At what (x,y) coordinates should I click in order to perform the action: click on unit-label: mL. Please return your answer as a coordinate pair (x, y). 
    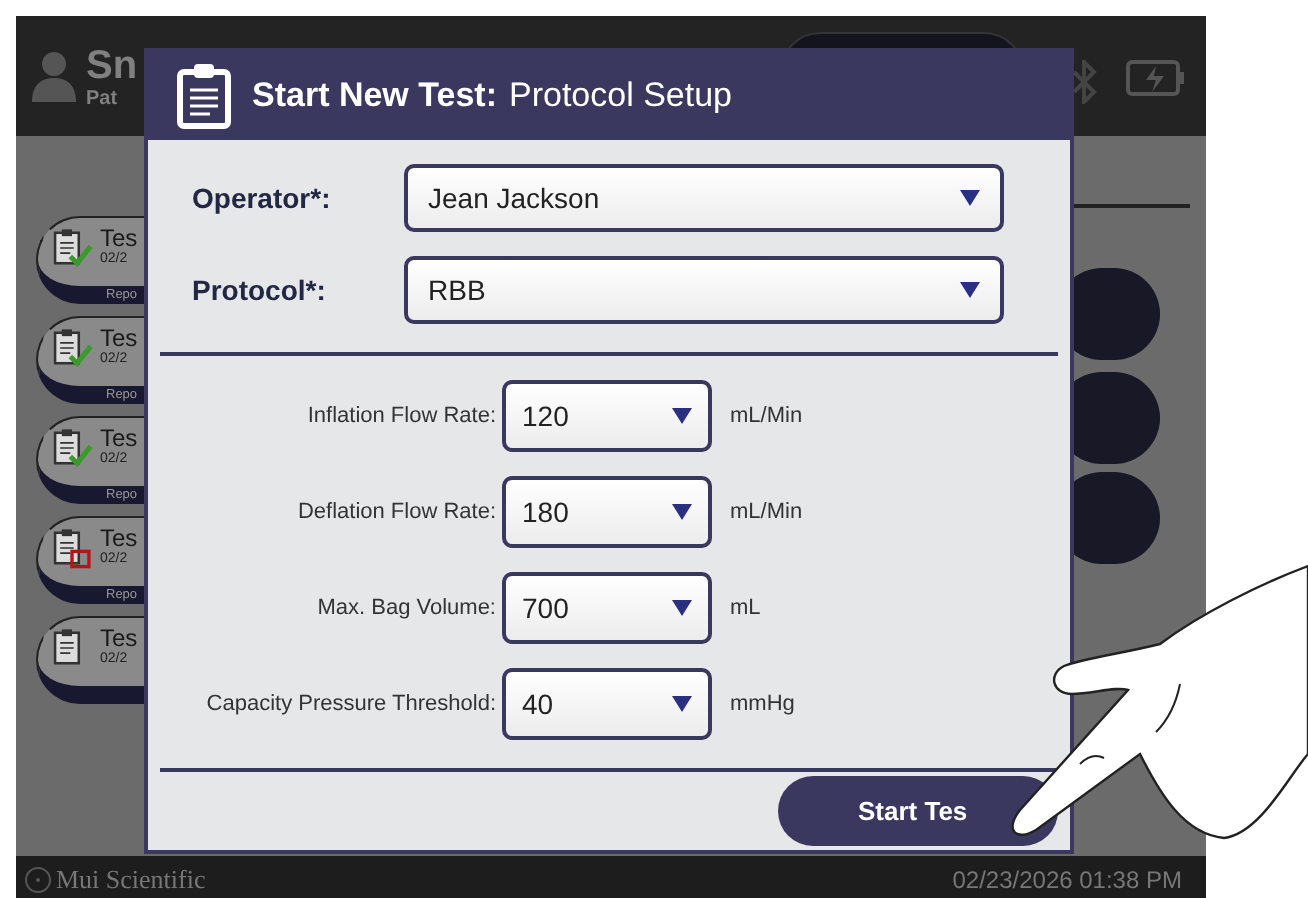
    Looking at the image, I should click on (746, 608).